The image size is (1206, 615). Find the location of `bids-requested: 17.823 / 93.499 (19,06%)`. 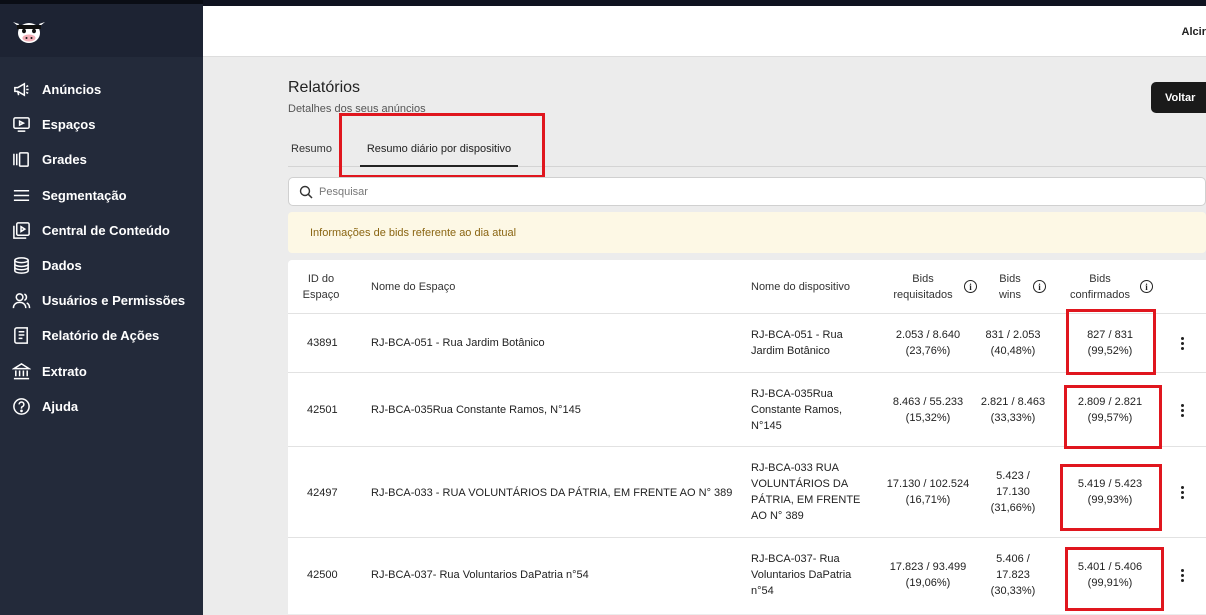

bids-requested: 17.823 / 93.499 (19,06%) is located at coordinates (928, 575).